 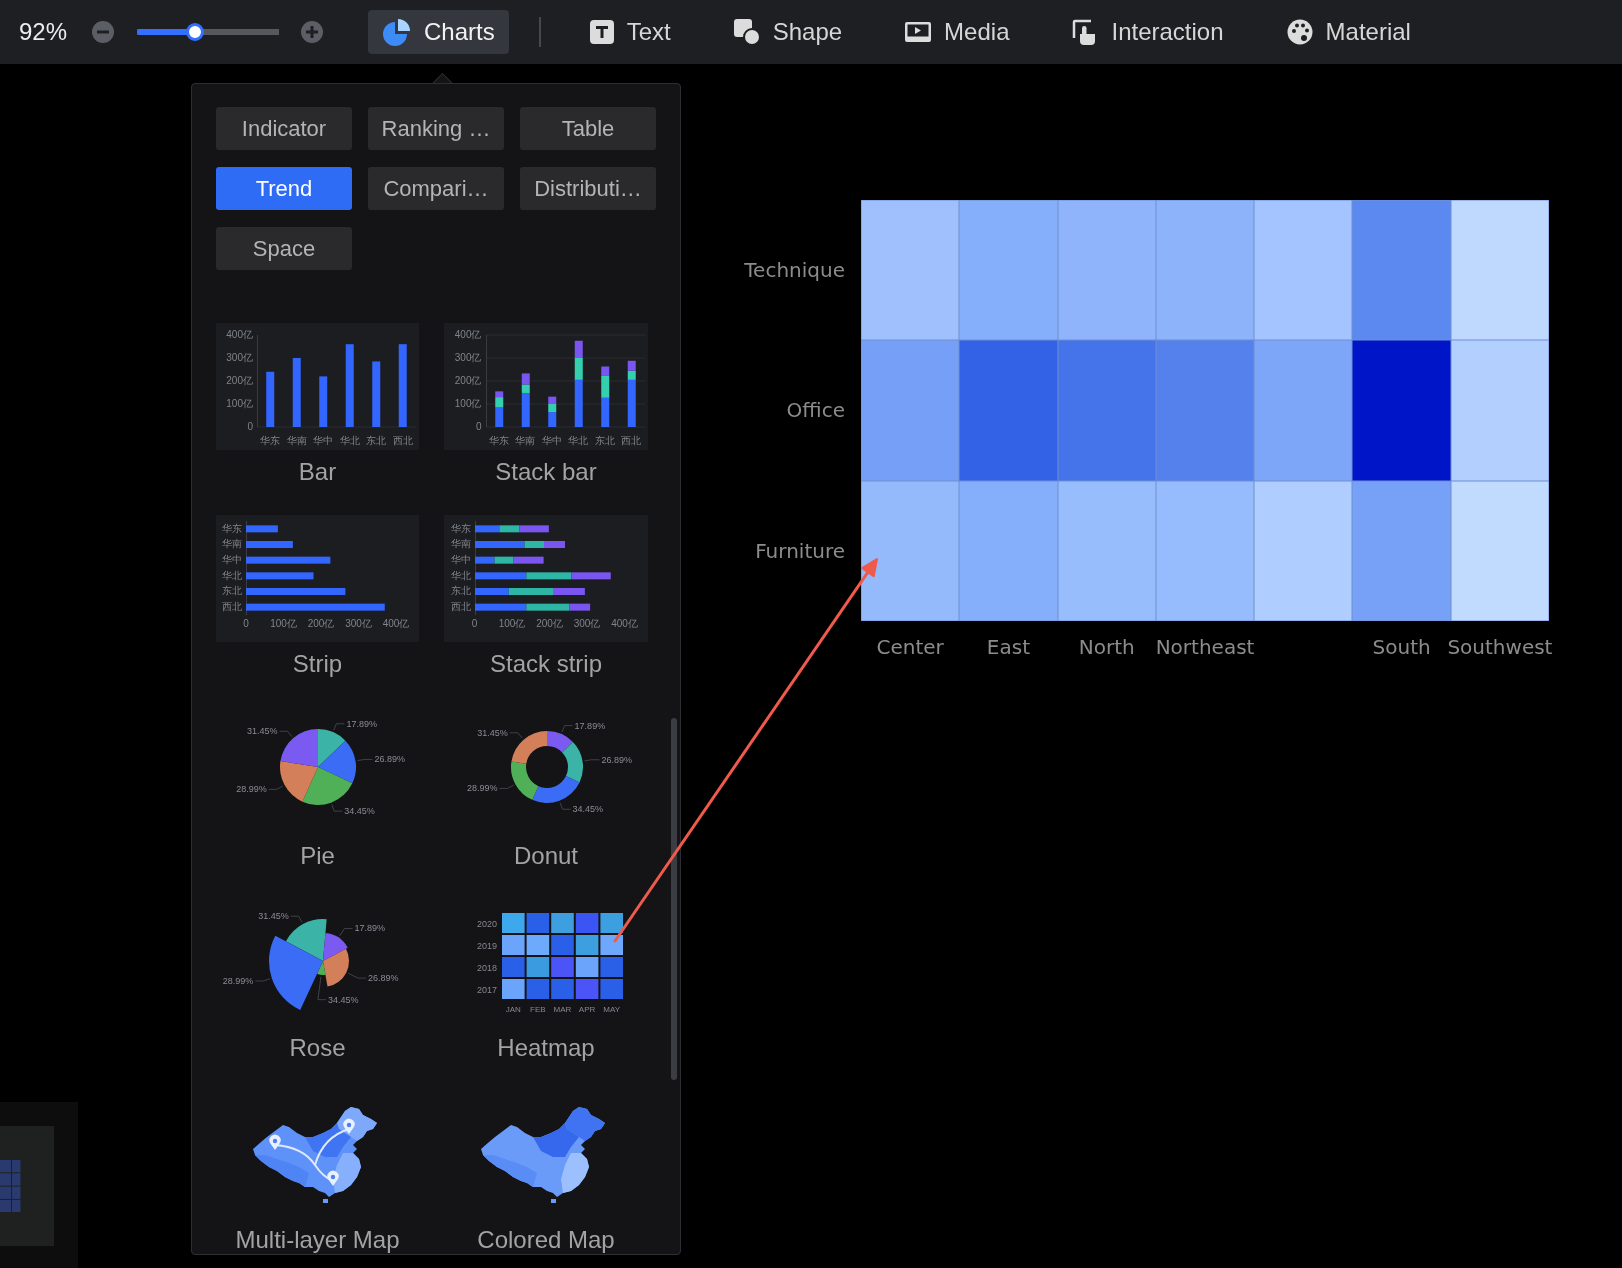 What do you see at coordinates (103, 32) in the screenshot?
I see `zoom-out-icon` at bounding box center [103, 32].